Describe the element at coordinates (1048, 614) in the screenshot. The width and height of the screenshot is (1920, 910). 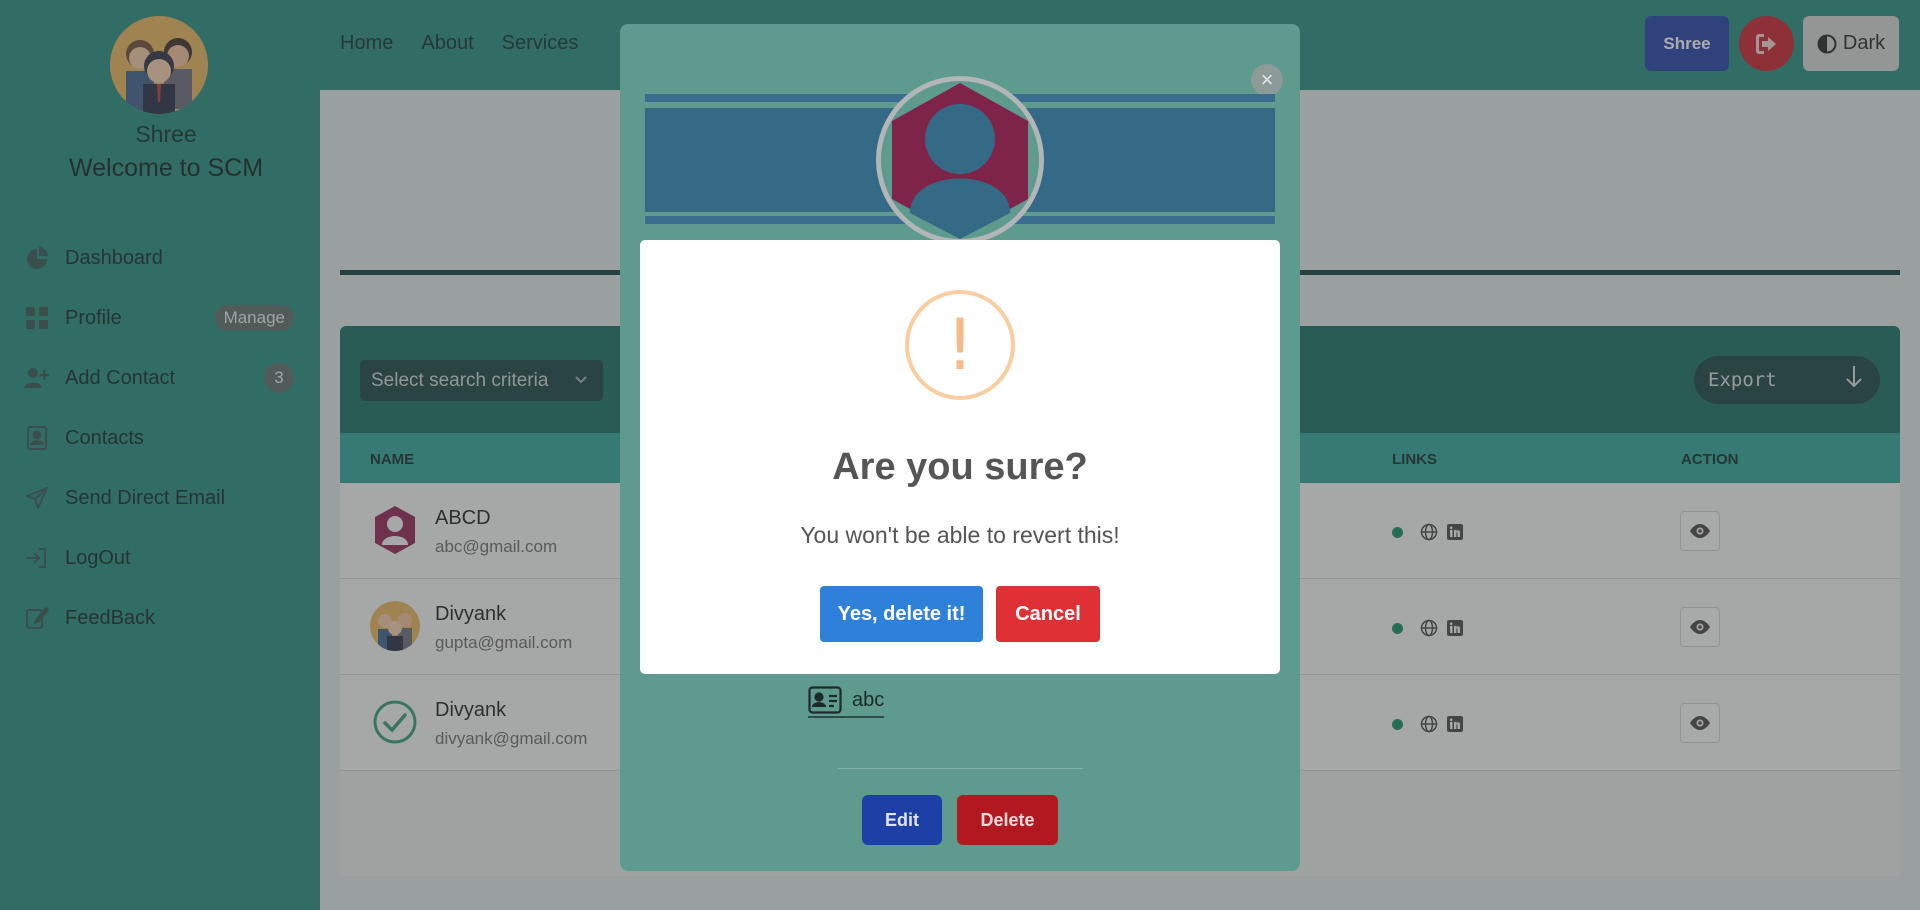
I see `cancel-button: Cancel` at that location.